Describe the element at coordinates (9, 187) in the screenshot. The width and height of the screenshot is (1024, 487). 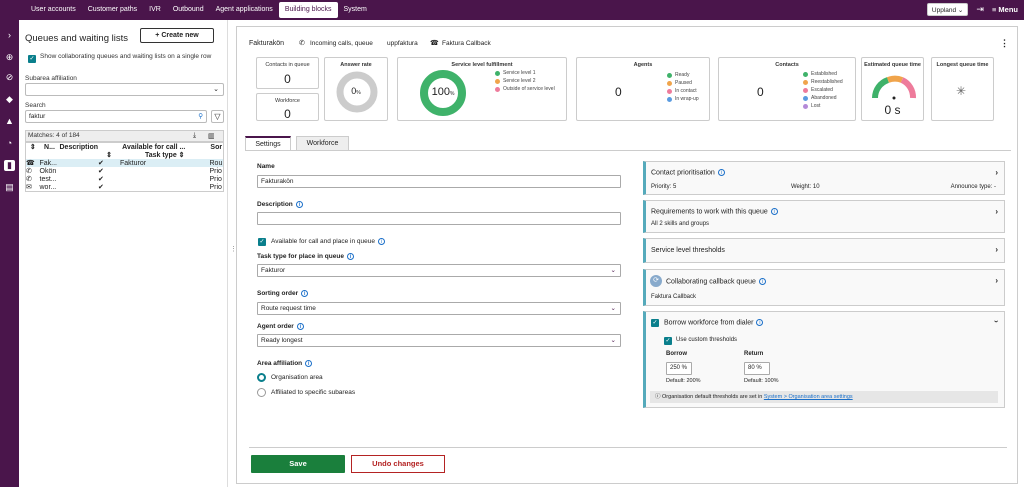
I see `report-icon: ▤` at that location.